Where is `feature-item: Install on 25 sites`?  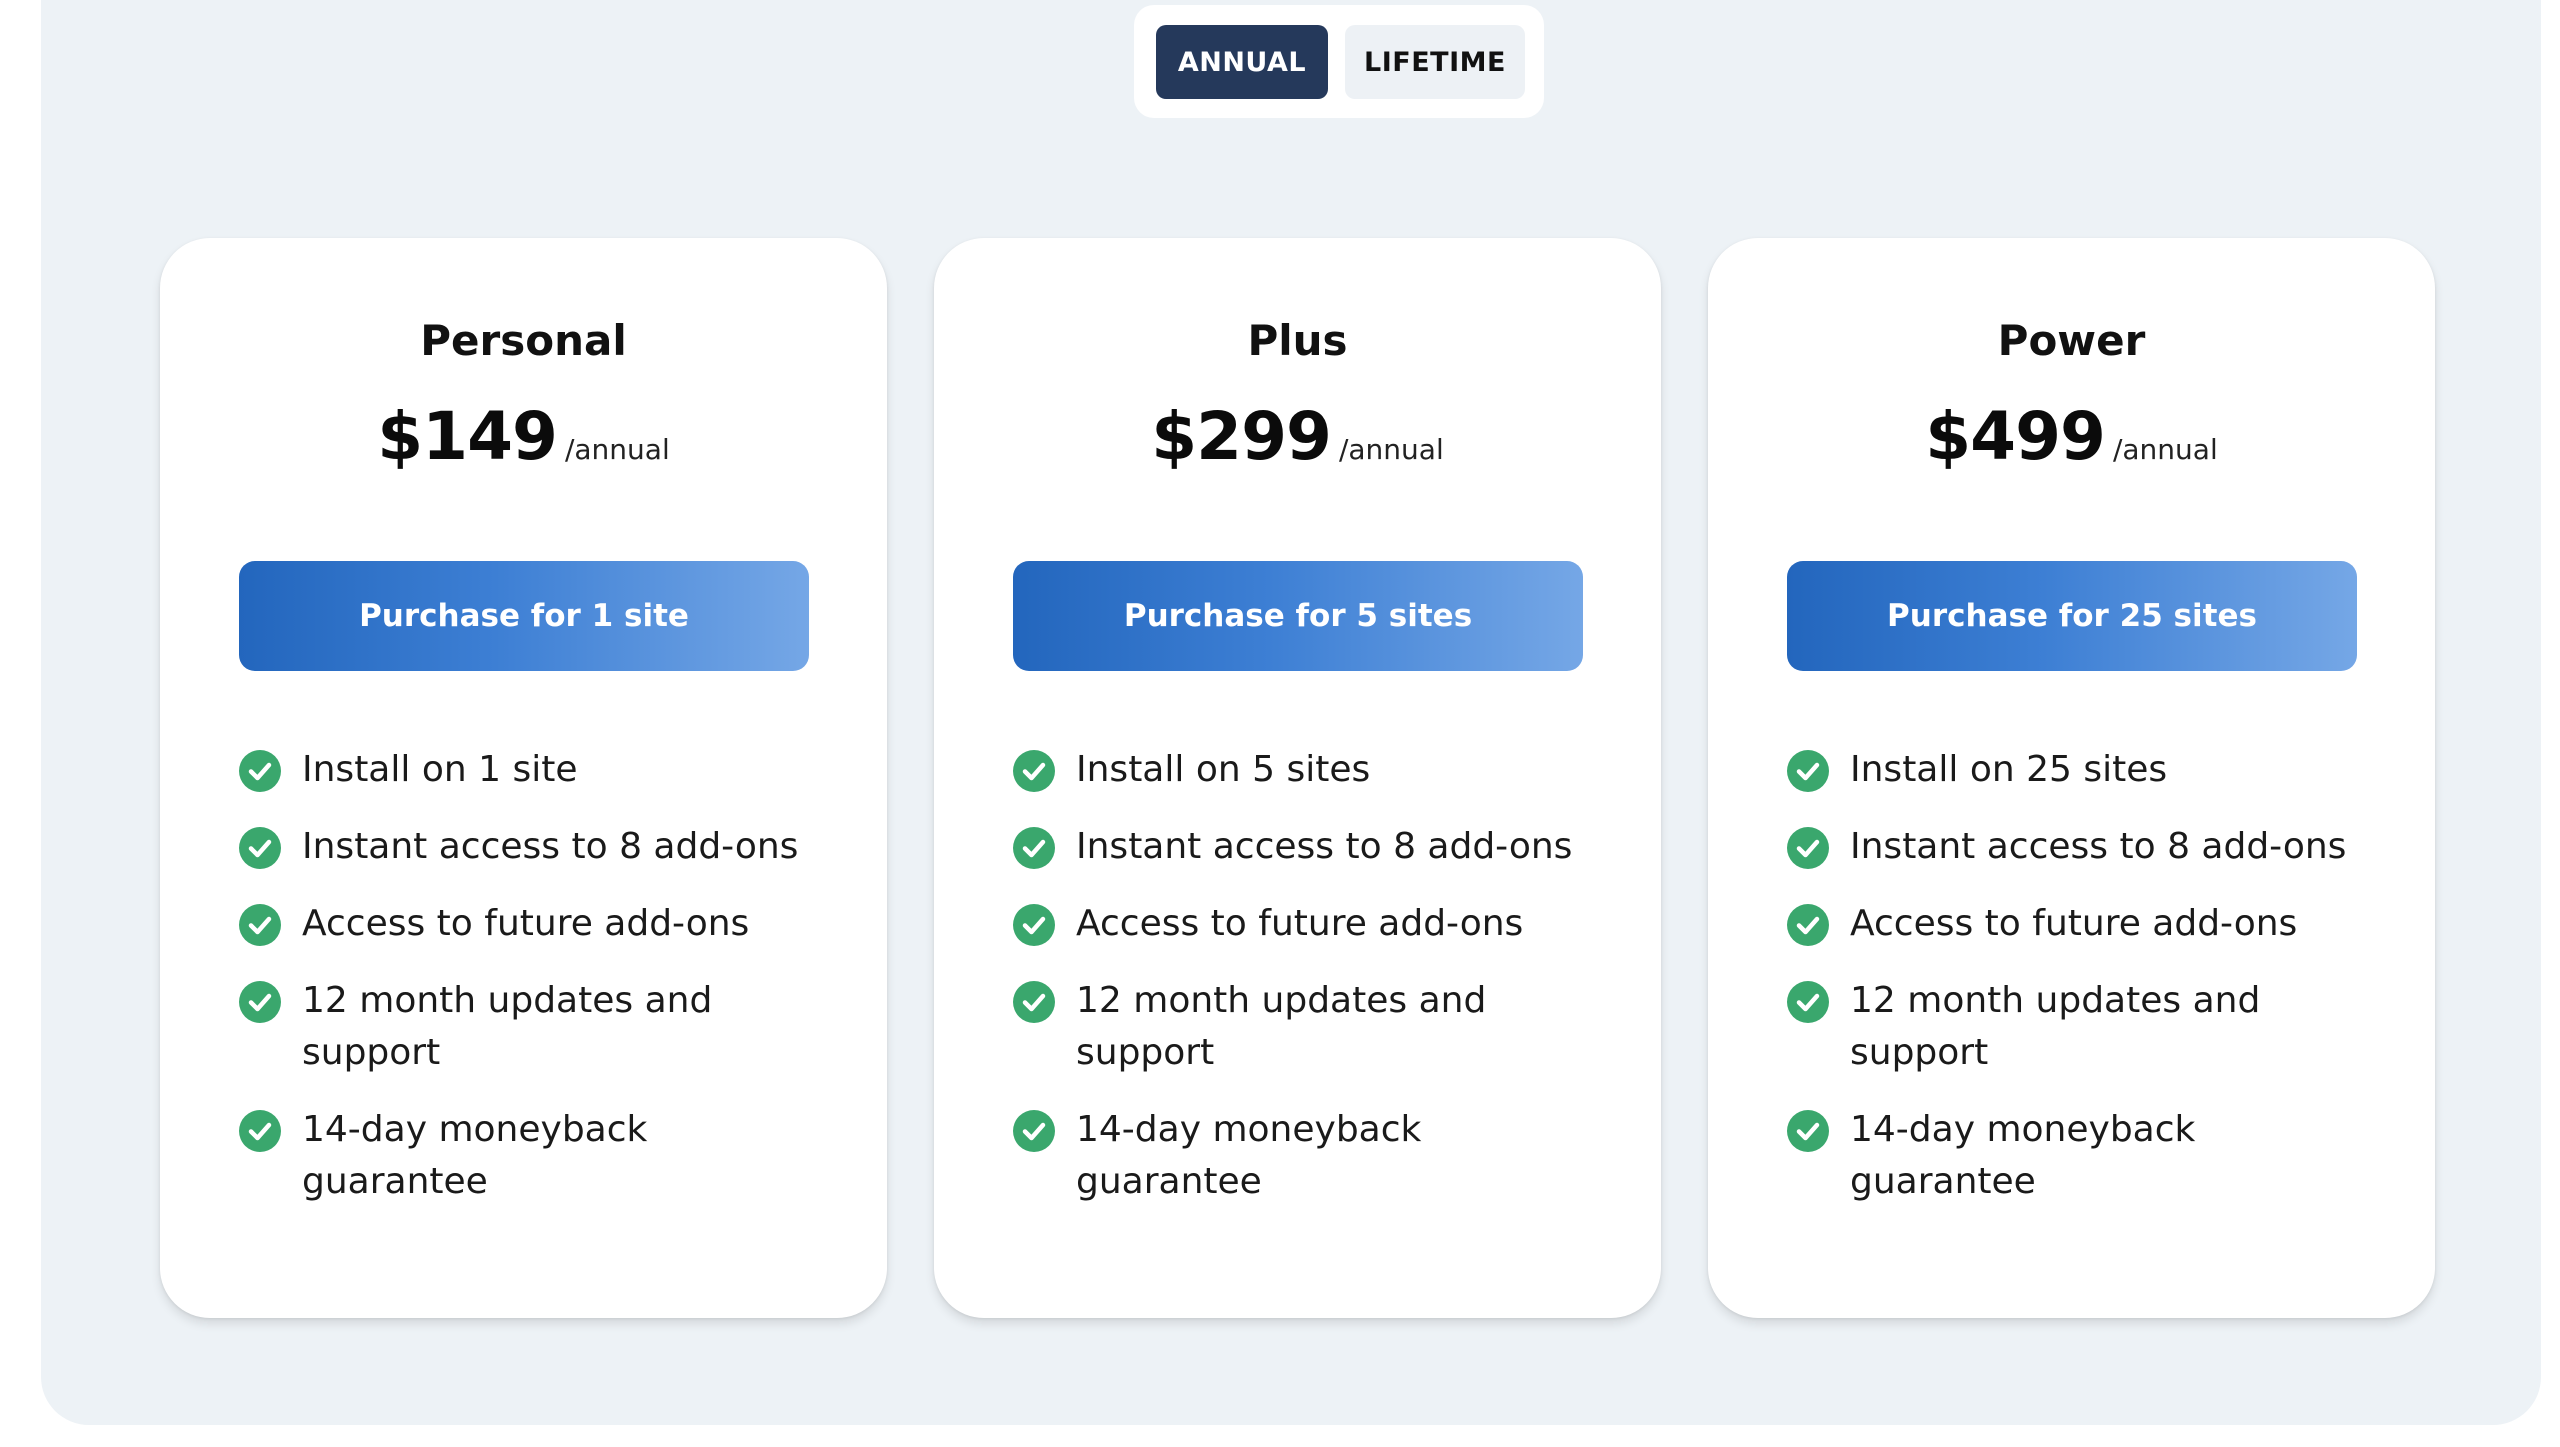 feature-item: Install on 25 sites is located at coordinates (2087, 772).